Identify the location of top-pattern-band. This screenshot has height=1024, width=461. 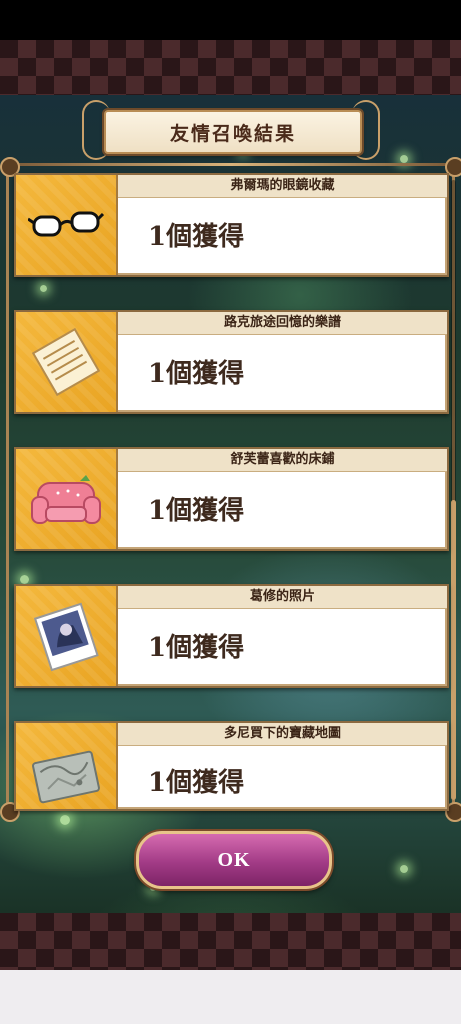
(230, 67).